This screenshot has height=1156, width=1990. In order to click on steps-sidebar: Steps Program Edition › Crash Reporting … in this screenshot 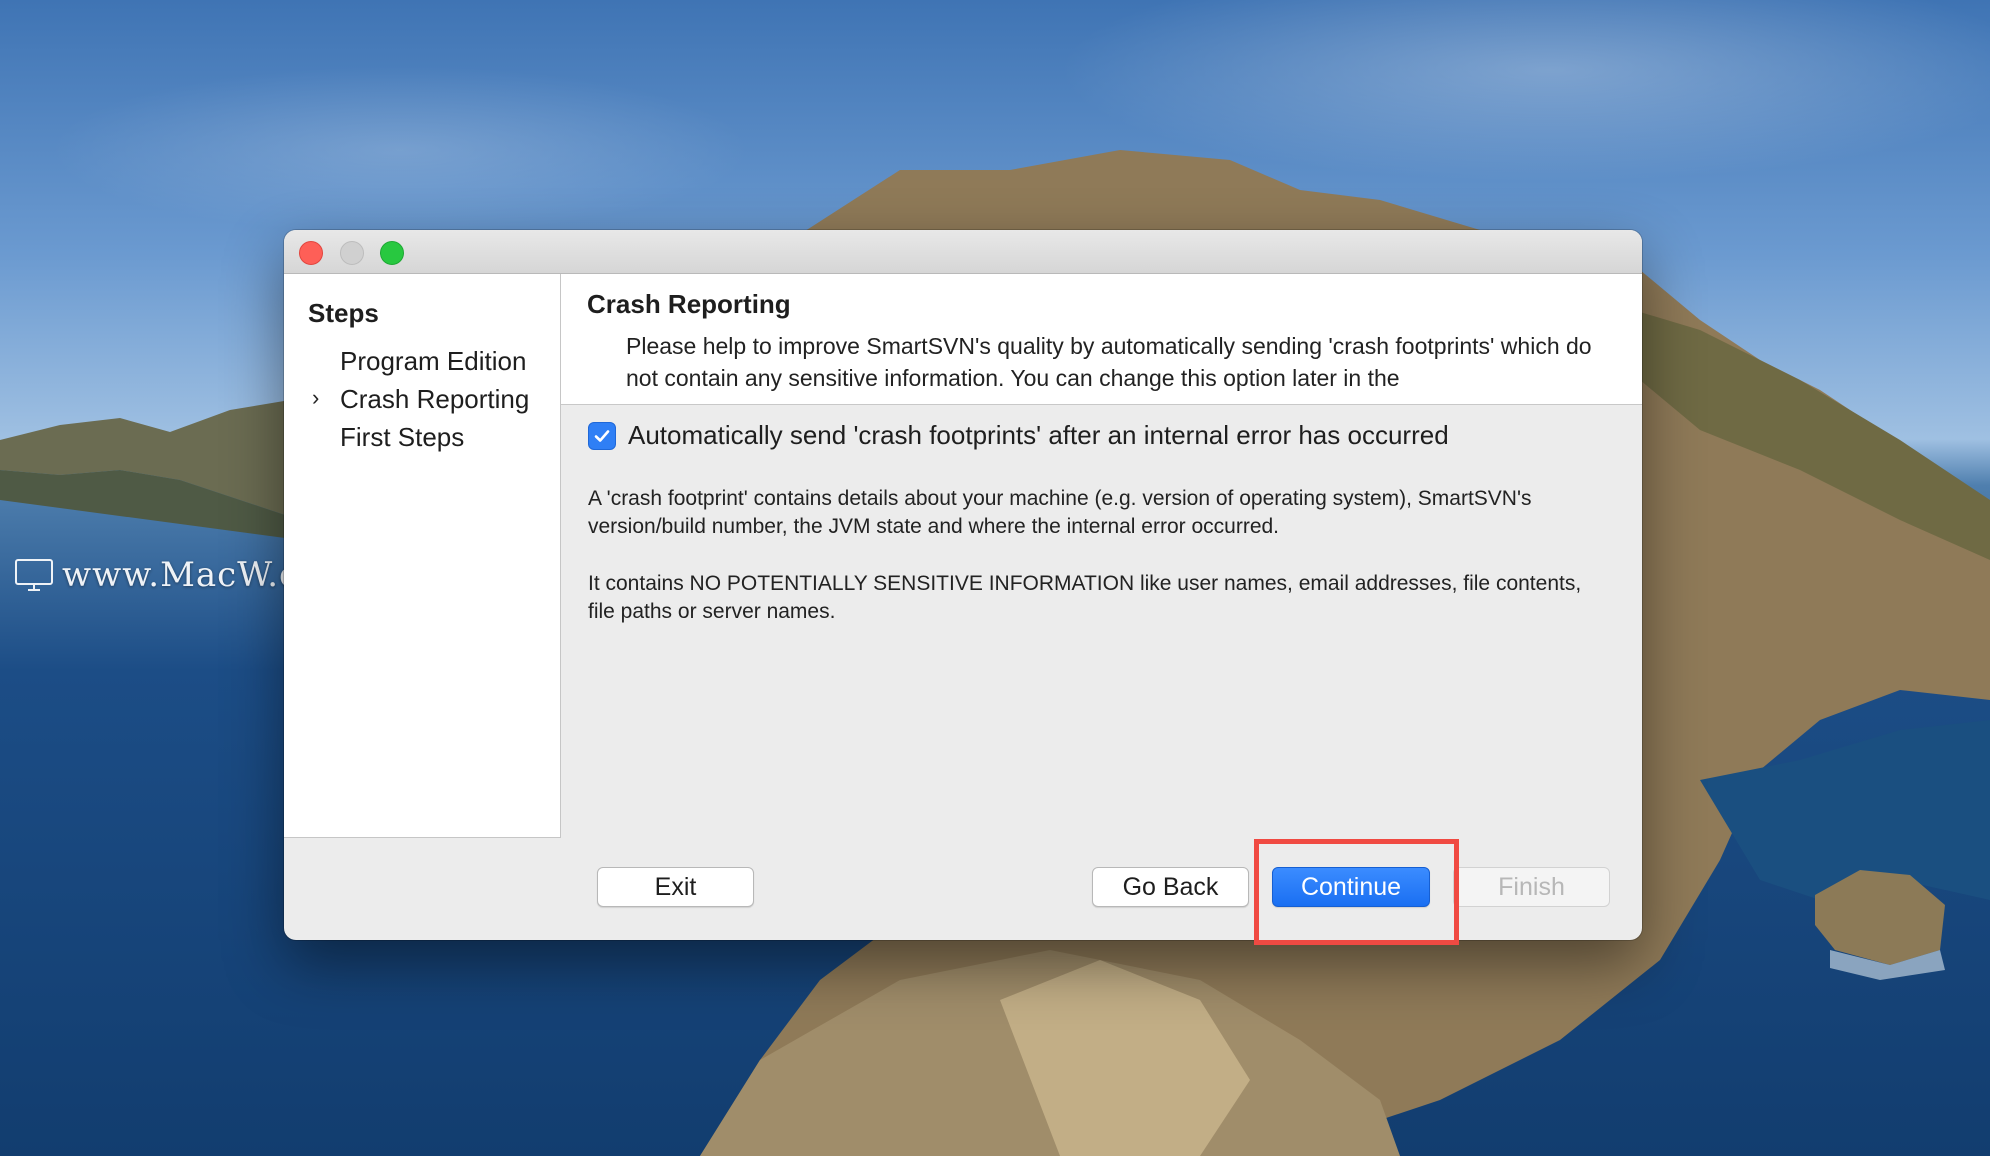, I will do `click(422, 556)`.